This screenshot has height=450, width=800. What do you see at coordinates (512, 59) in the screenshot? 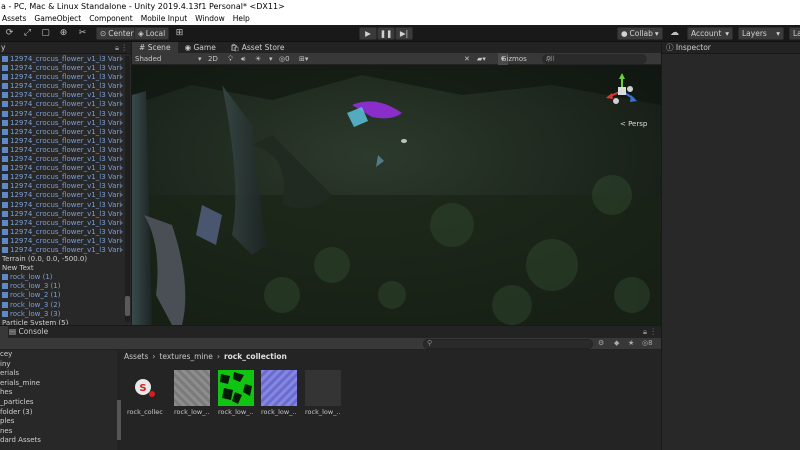
I see `gizmos-dropdown: Gizmos ▾` at bounding box center [512, 59].